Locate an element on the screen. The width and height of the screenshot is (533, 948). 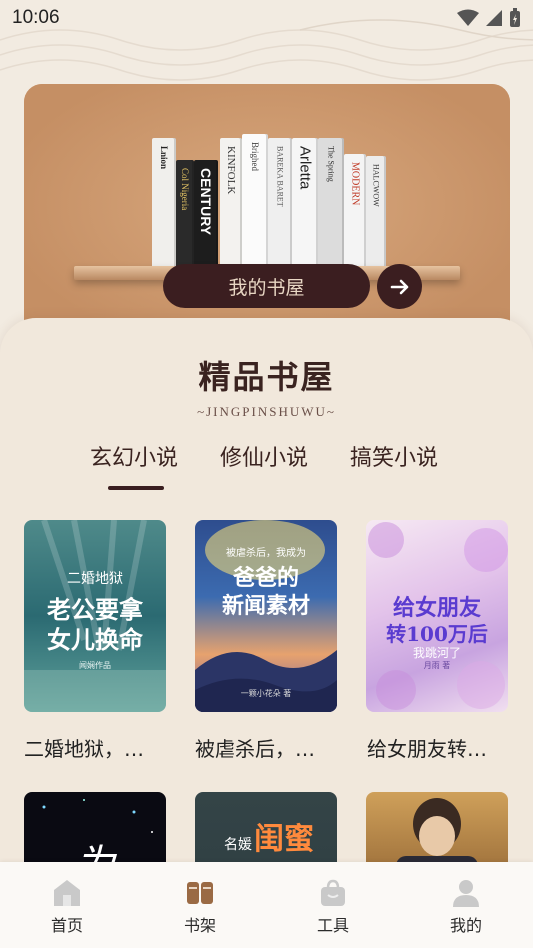
nav-label: 工具 is located at coordinates (332, 925).